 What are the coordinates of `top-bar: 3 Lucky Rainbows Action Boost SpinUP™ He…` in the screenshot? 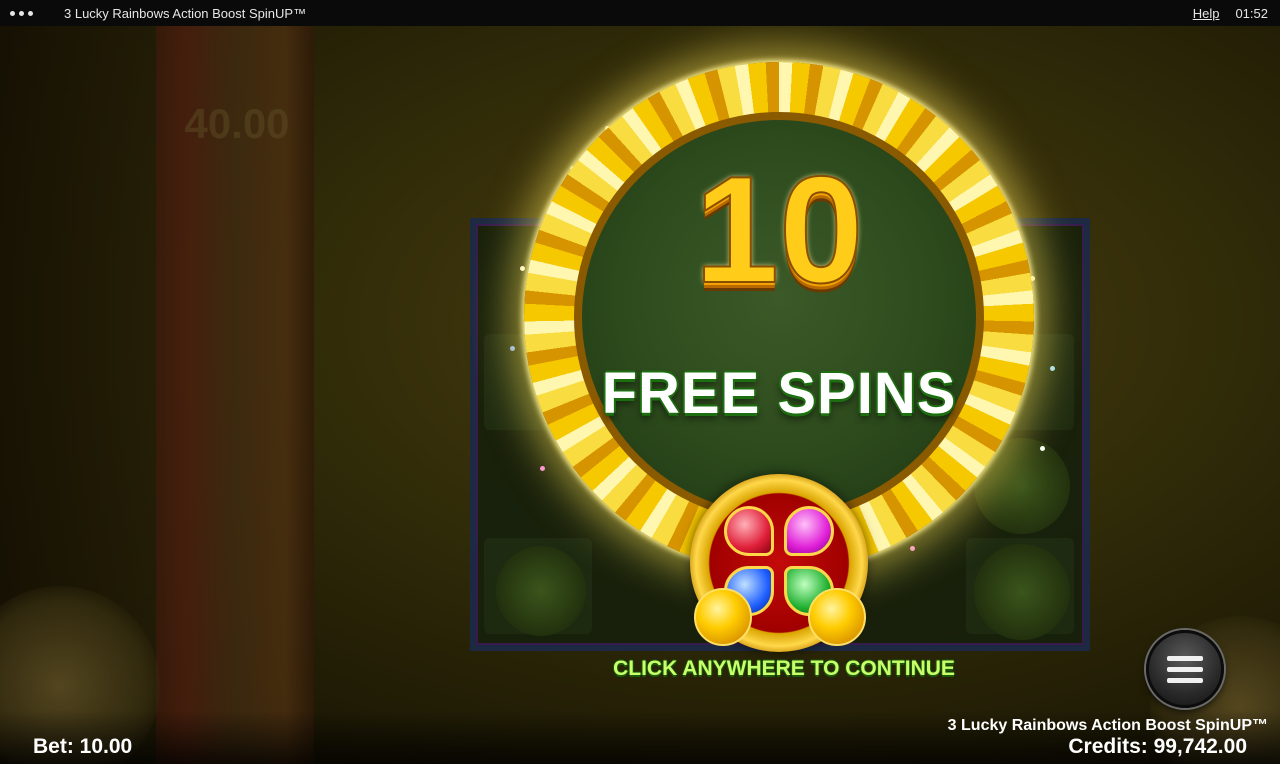 It's located at (640, 13).